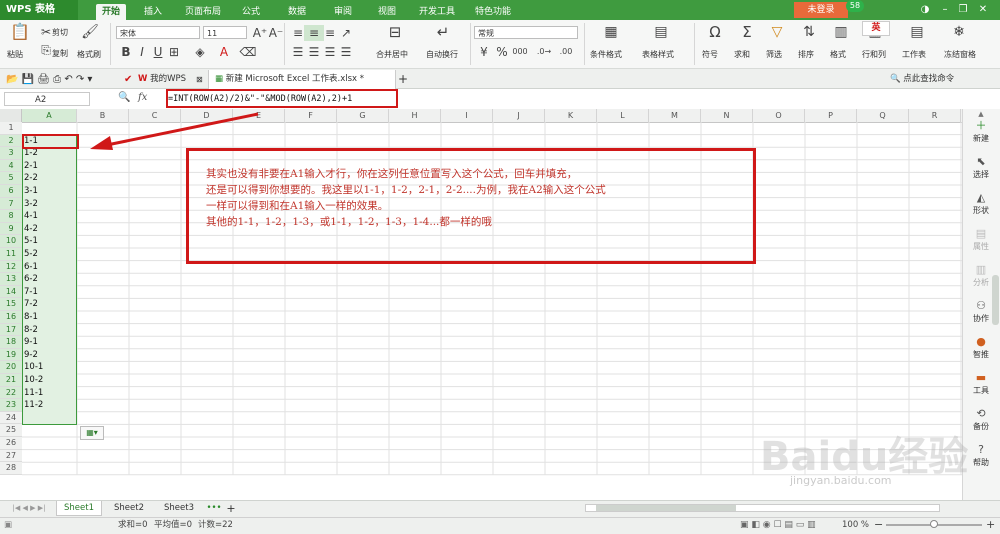 This screenshot has height=534, width=1000. Describe the element at coordinates (925, 10) in the screenshot. I see `skin-icon: ◑` at that location.